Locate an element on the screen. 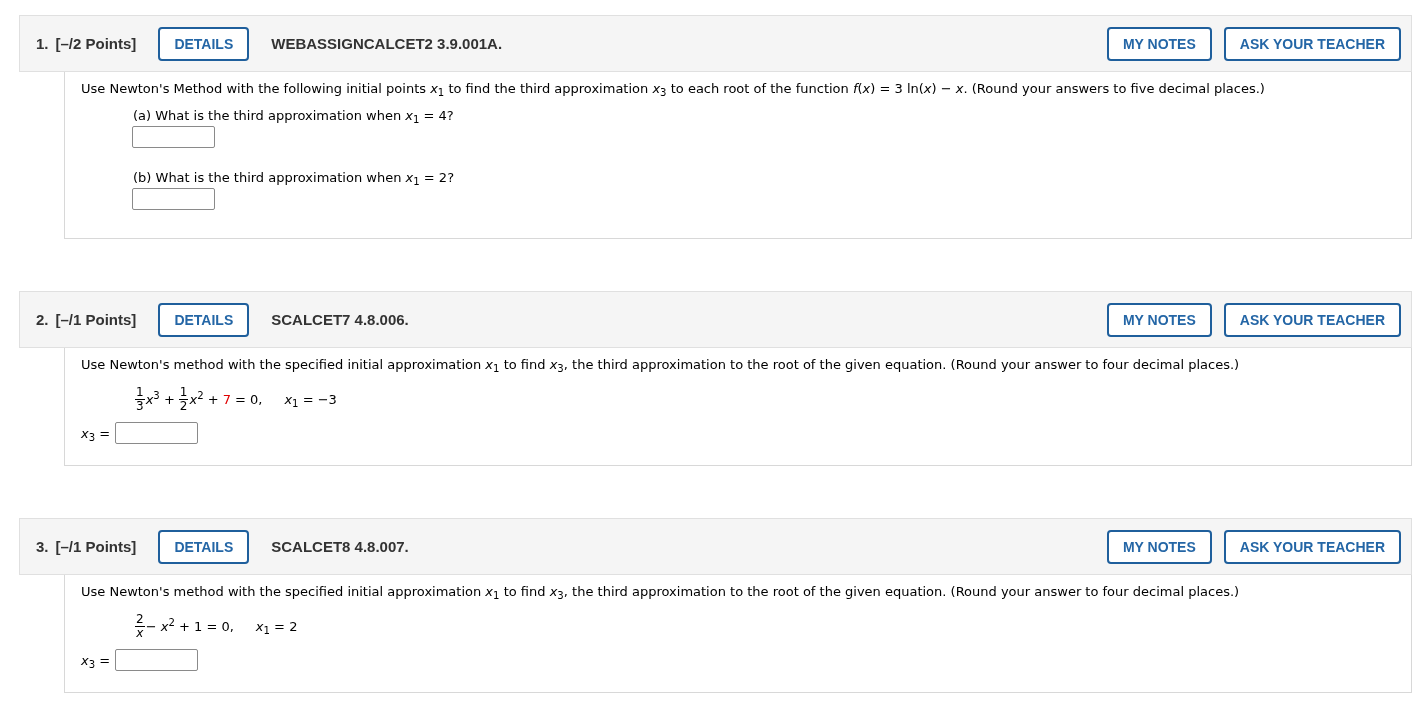 The width and height of the screenshot is (1420, 702). equation-text: 7 is located at coordinates (226, 399).